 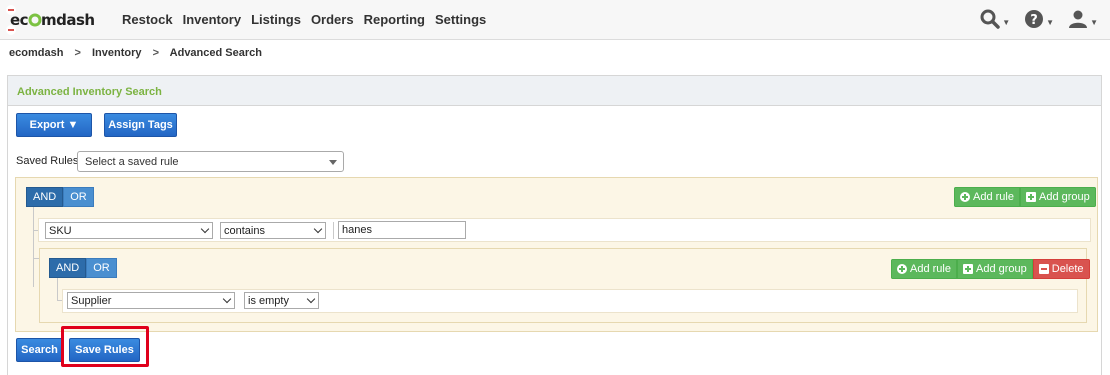 I want to click on saved-rules-value: Select a saved rule, so click(x=132, y=162).